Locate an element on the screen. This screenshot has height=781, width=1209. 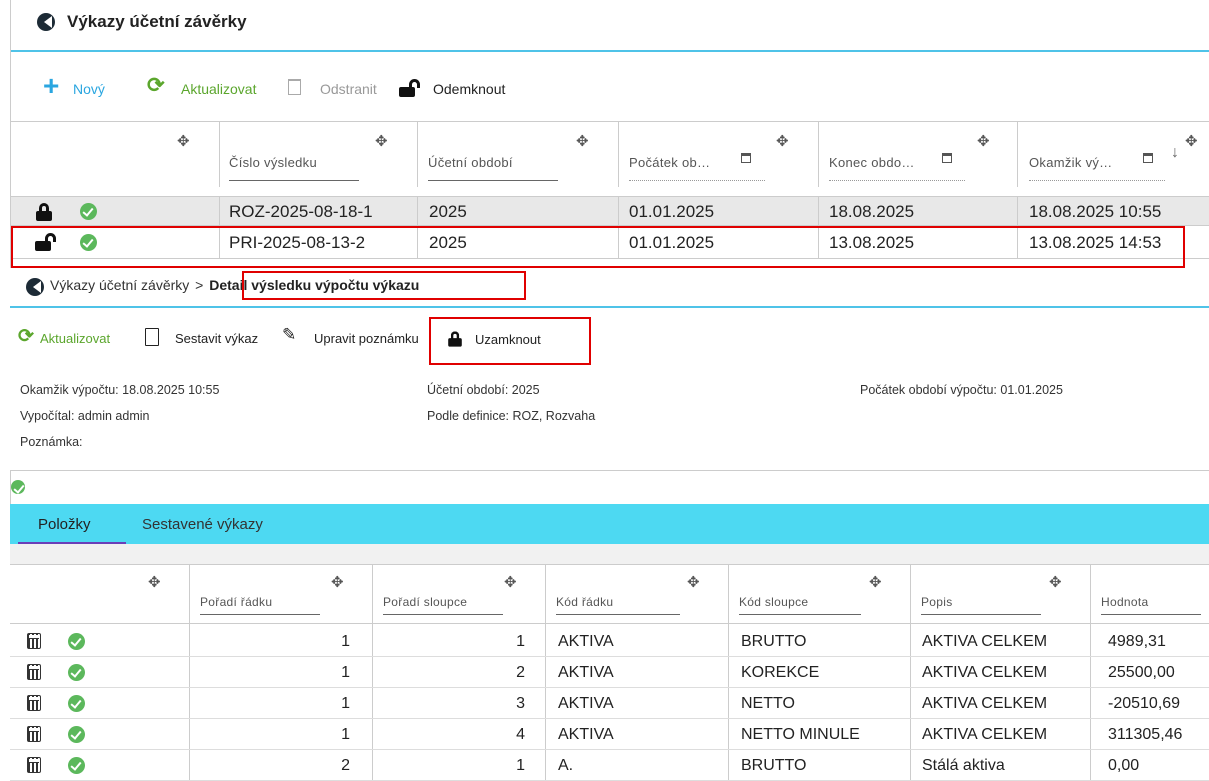
table-row: 2 1 A. BRUTTO Stálá aktiva 0,00 is located at coordinates (609, 765).